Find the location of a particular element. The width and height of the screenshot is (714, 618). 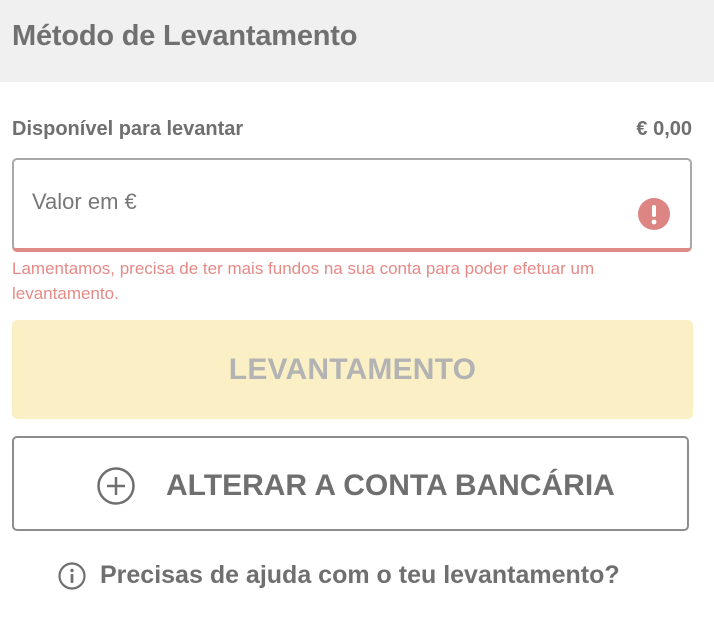

plus-circle-icon is located at coordinates (116, 486).